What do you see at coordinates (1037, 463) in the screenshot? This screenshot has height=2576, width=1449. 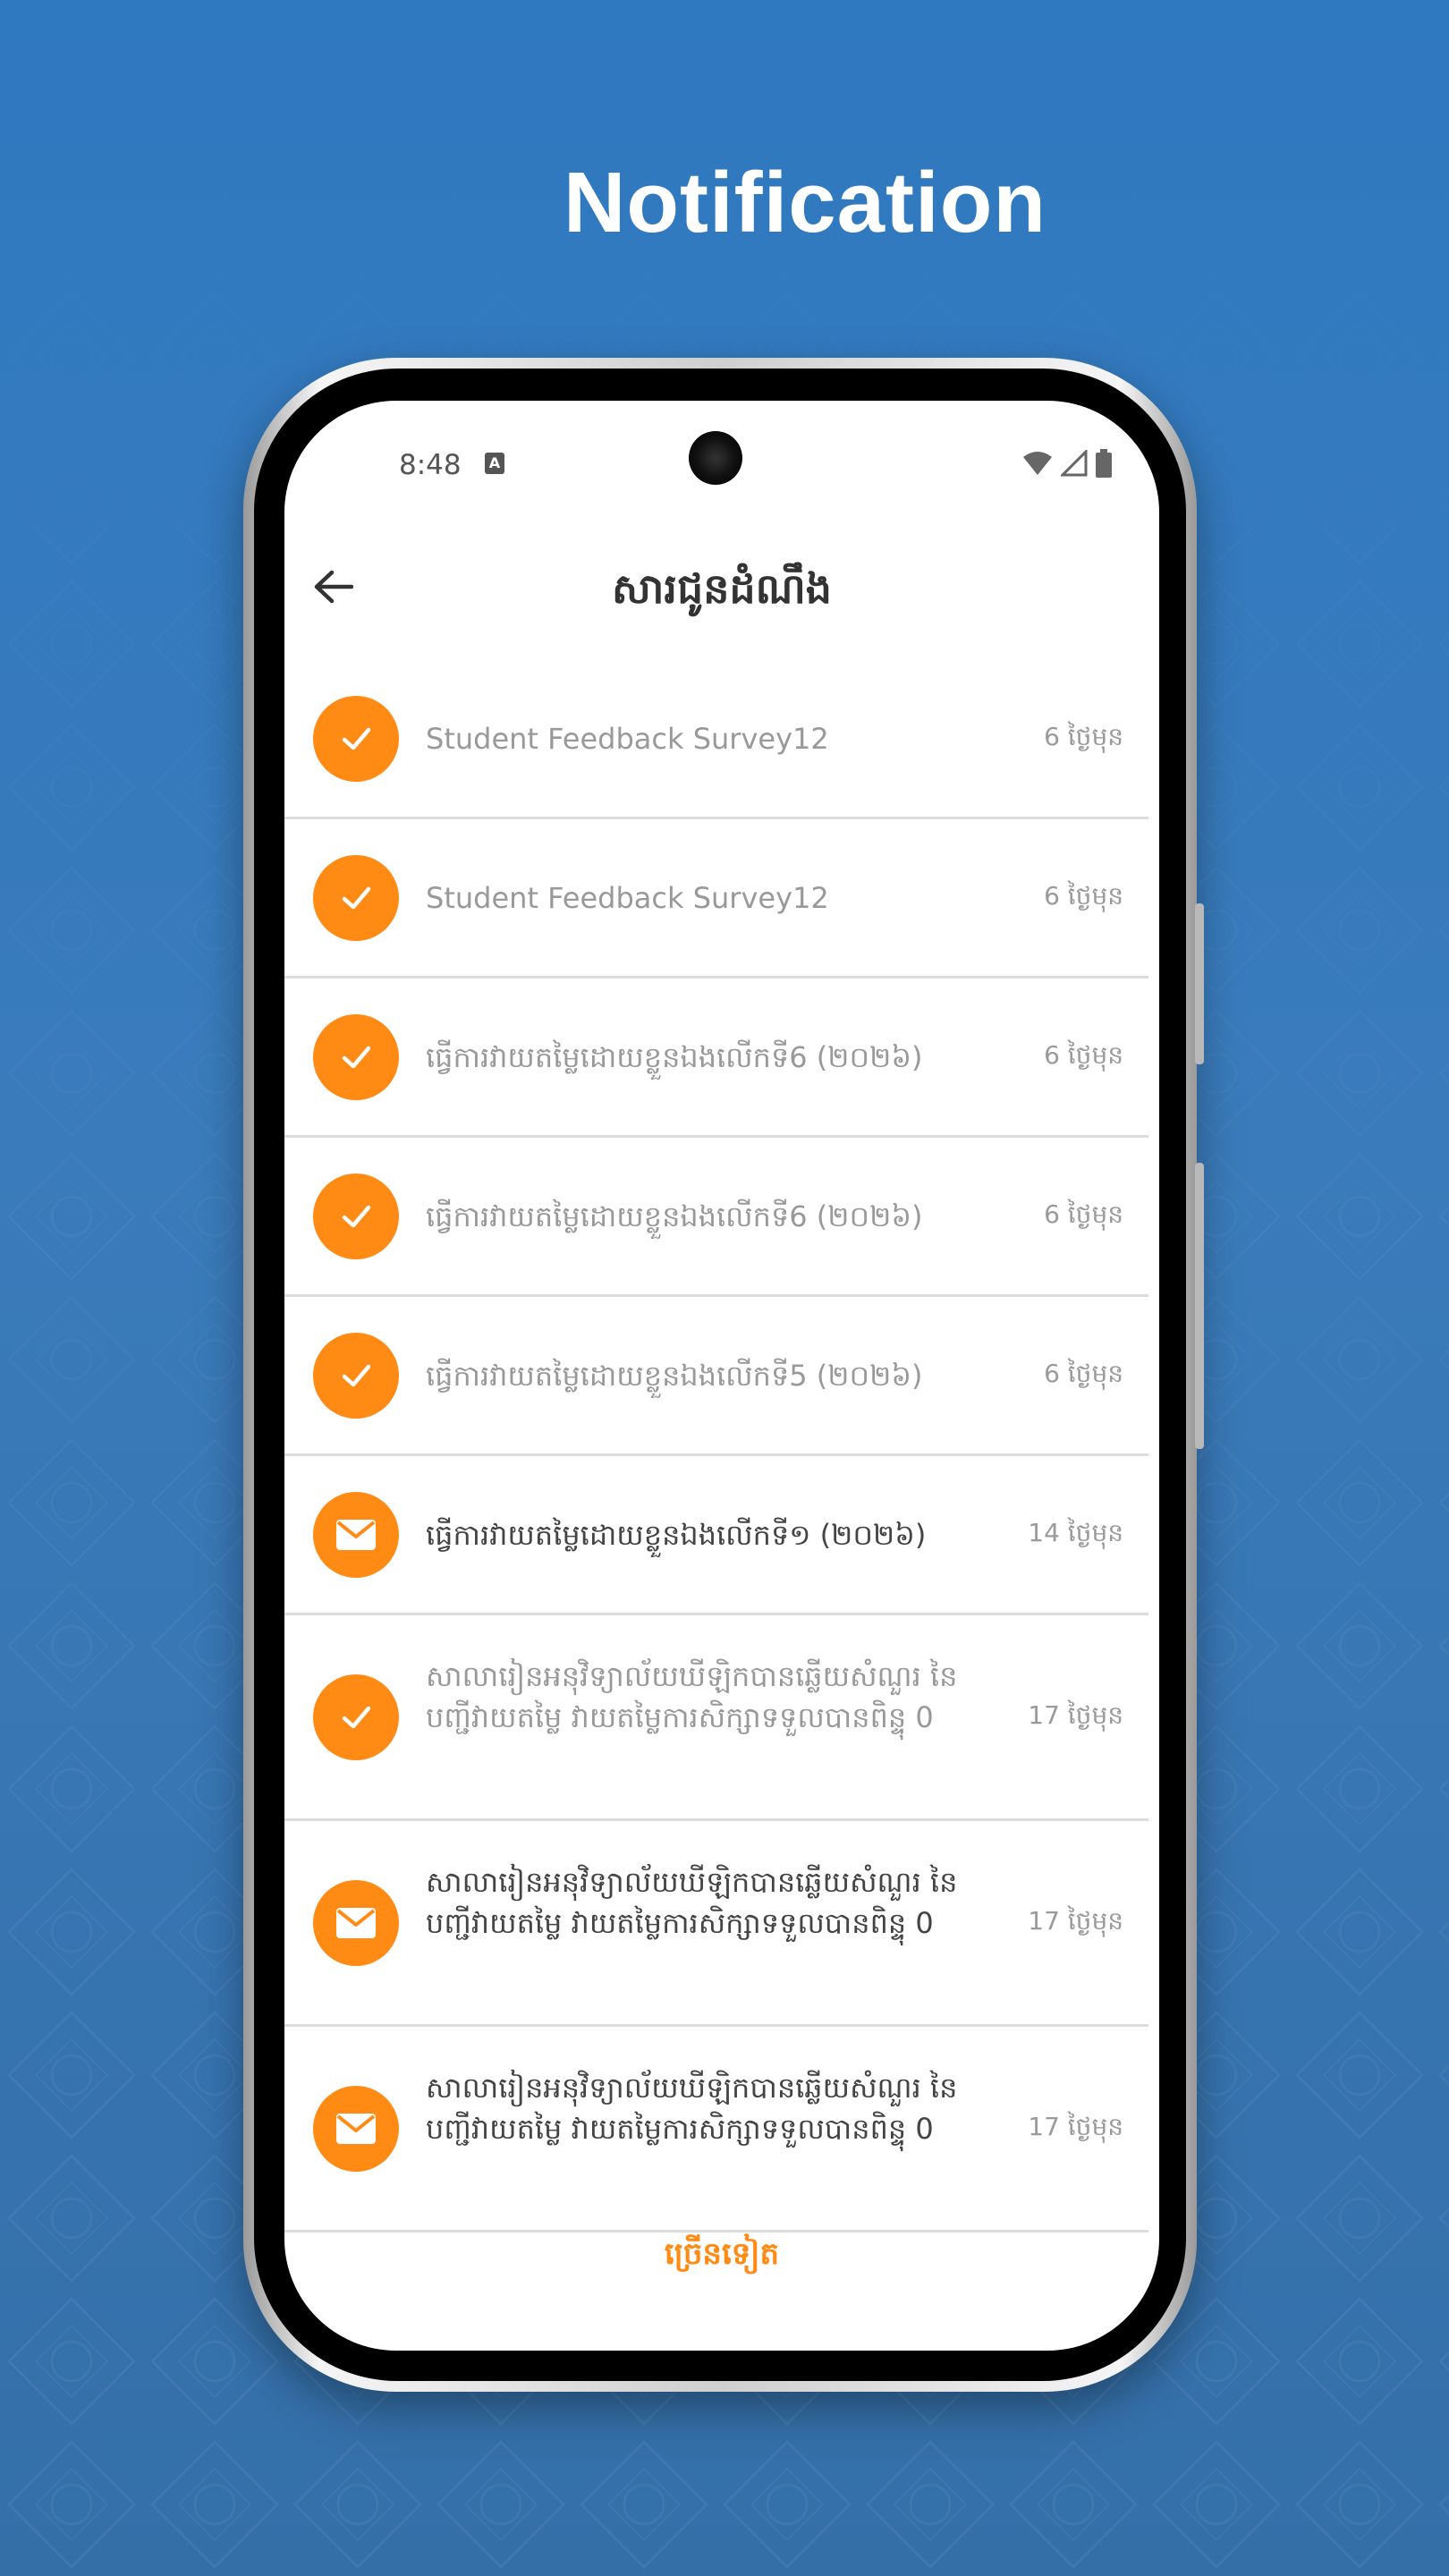 I see `wifi-icon` at bounding box center [1037, 463].